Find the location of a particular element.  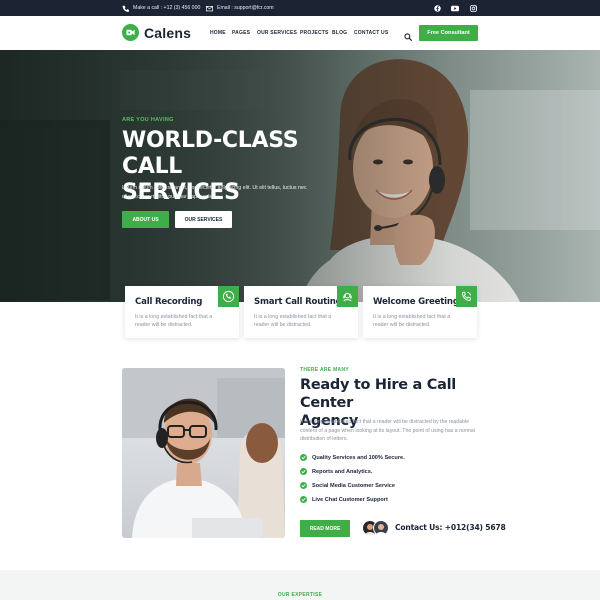

phone-hand-icon is located at coordinates (466, 296).